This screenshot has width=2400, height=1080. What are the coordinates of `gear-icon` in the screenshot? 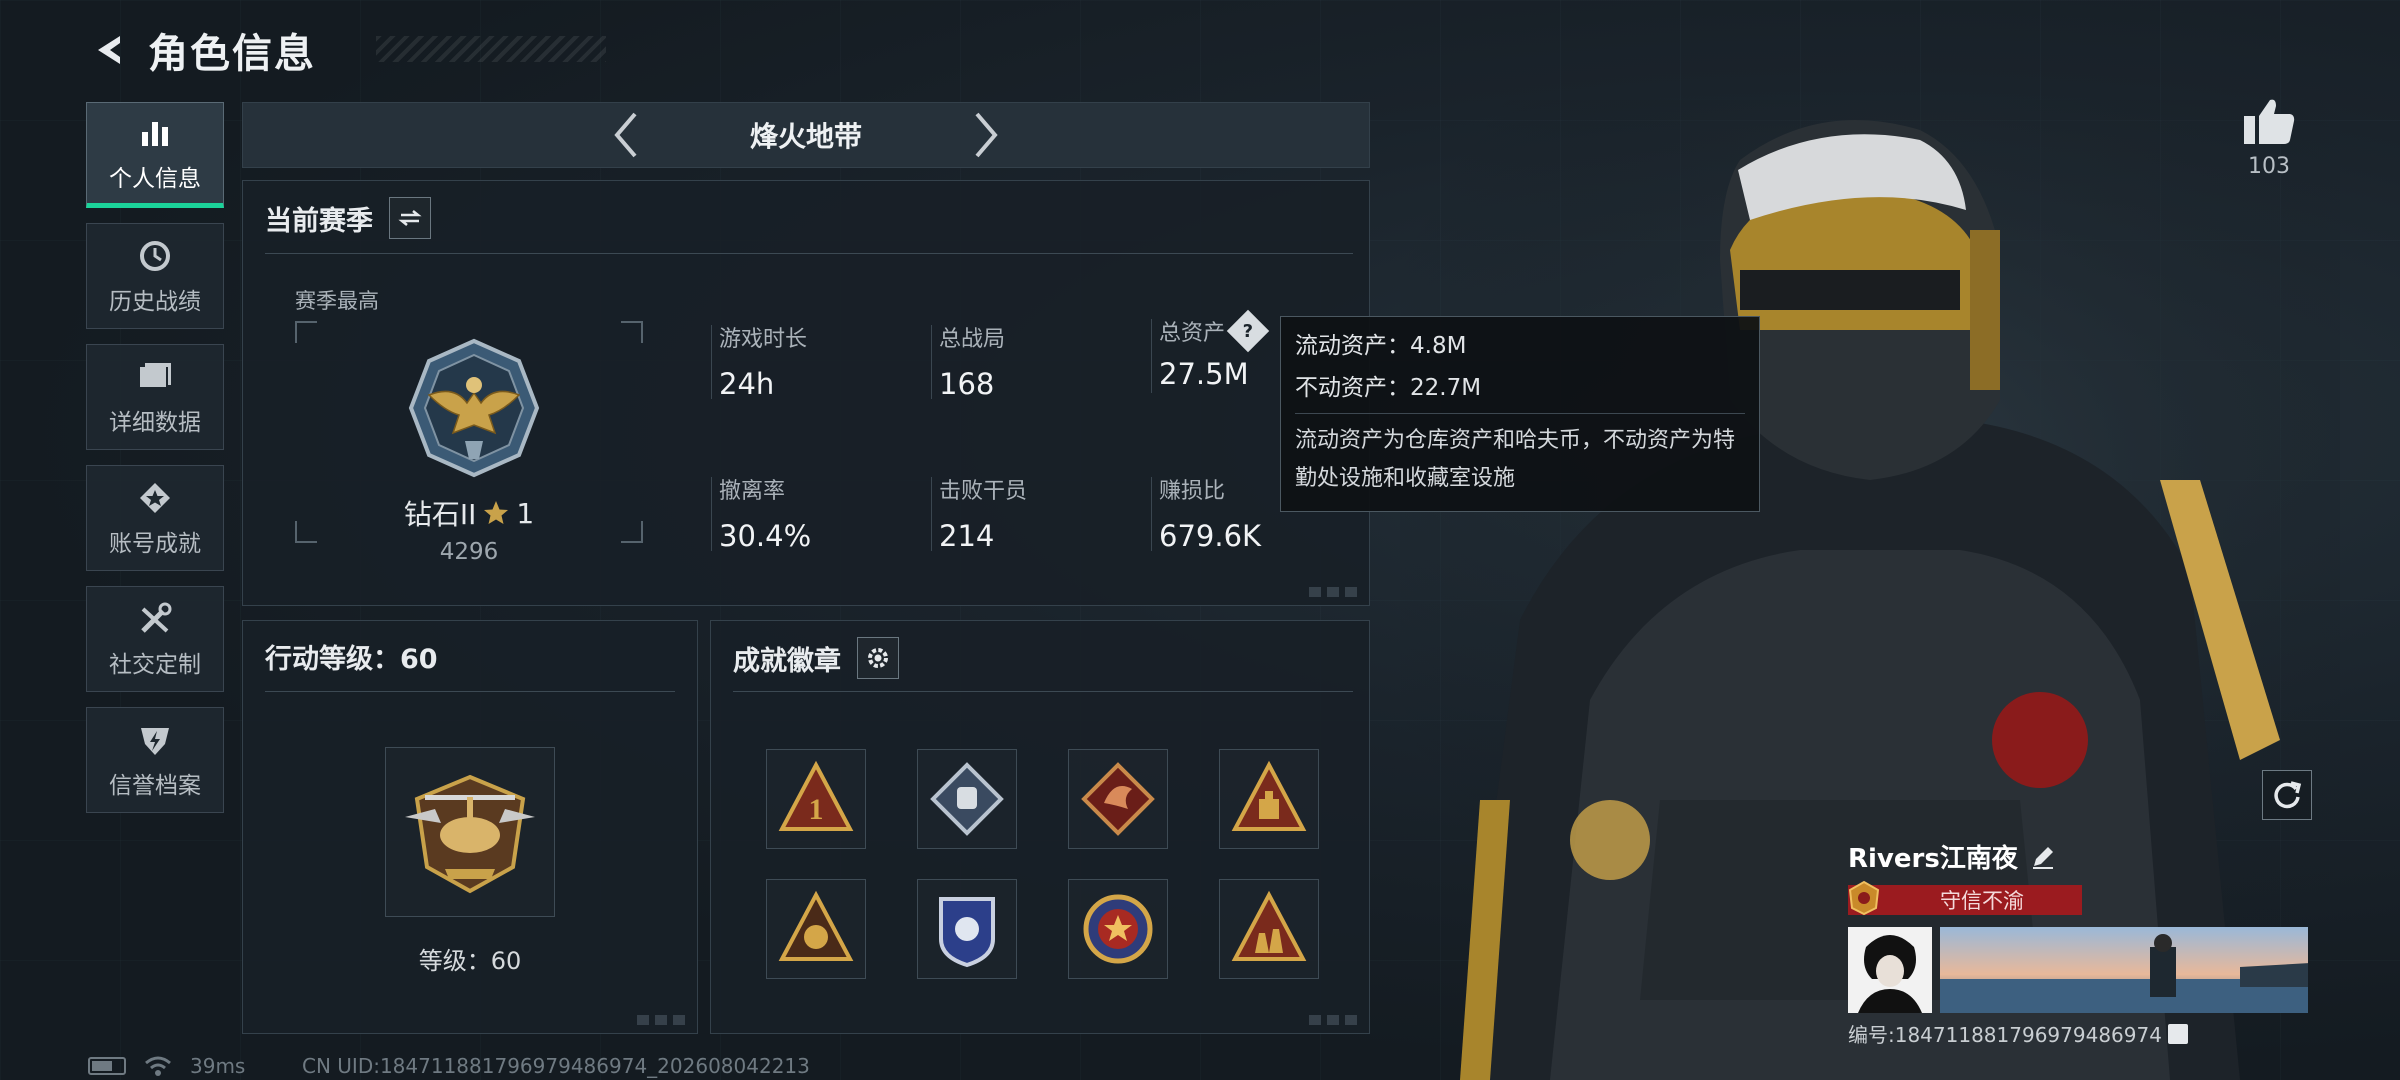 It's located at (878, 658).